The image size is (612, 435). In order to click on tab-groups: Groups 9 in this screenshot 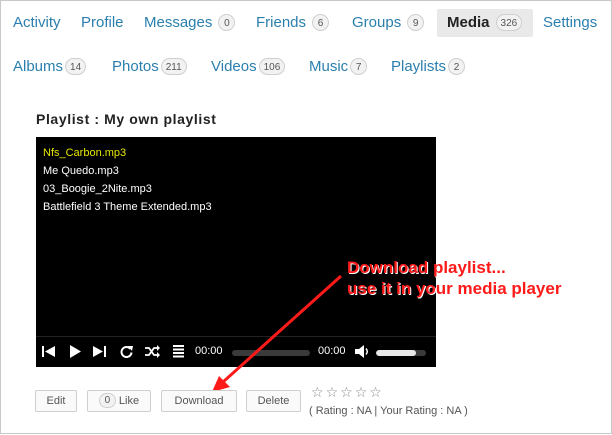, I will do `click(388, 23)`.